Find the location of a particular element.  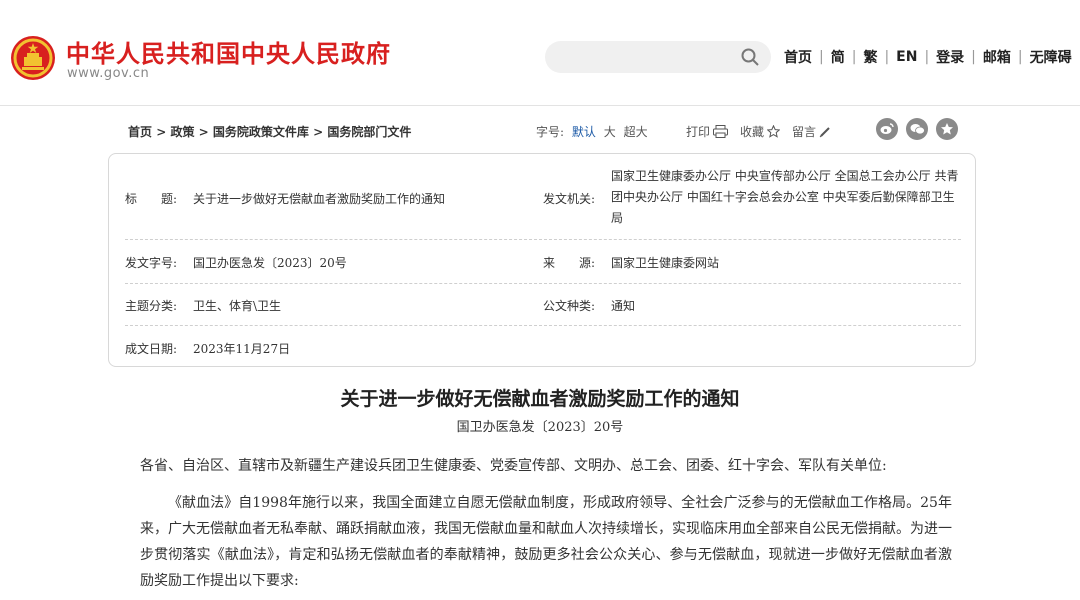

font-size-switcher: 字号: 默认 大 超大 is located at coordinates (592, 131).